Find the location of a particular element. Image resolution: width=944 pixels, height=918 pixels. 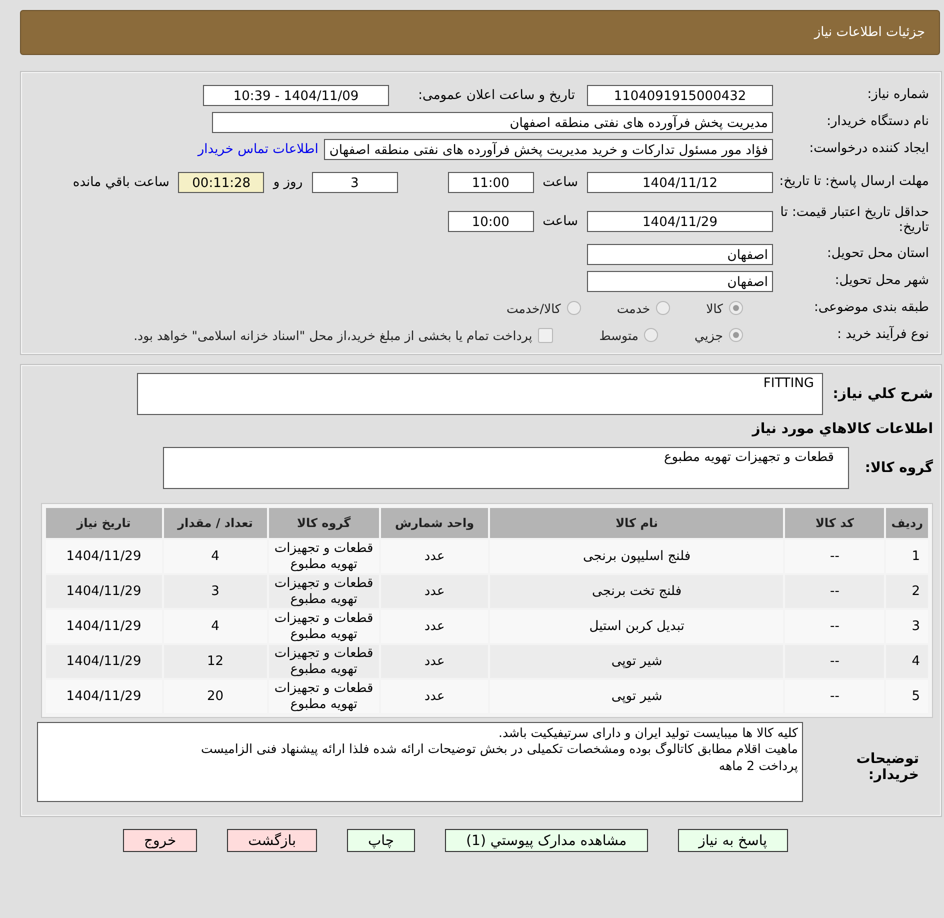

countdown-field: 00:11:28 is located at coordinates (221, 182).